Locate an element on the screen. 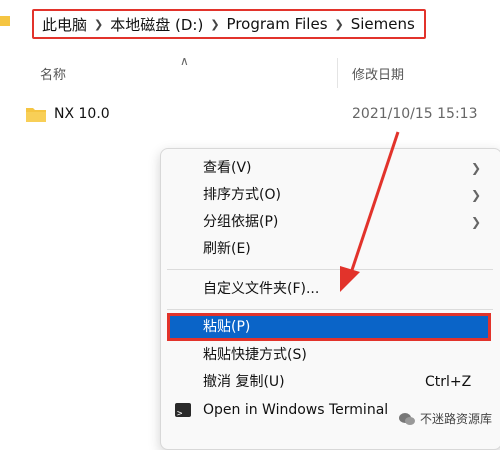  watermark: 不迷路资源库 is located at coordinates (445, 418).